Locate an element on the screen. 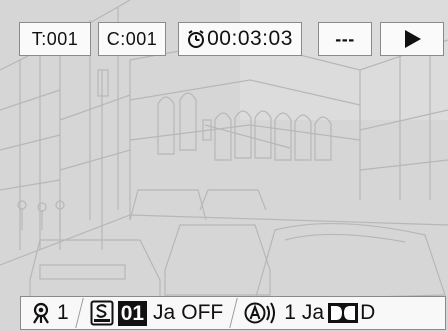  subtitle-group: 01 Ja OFF is located at coordinates (157, 313).